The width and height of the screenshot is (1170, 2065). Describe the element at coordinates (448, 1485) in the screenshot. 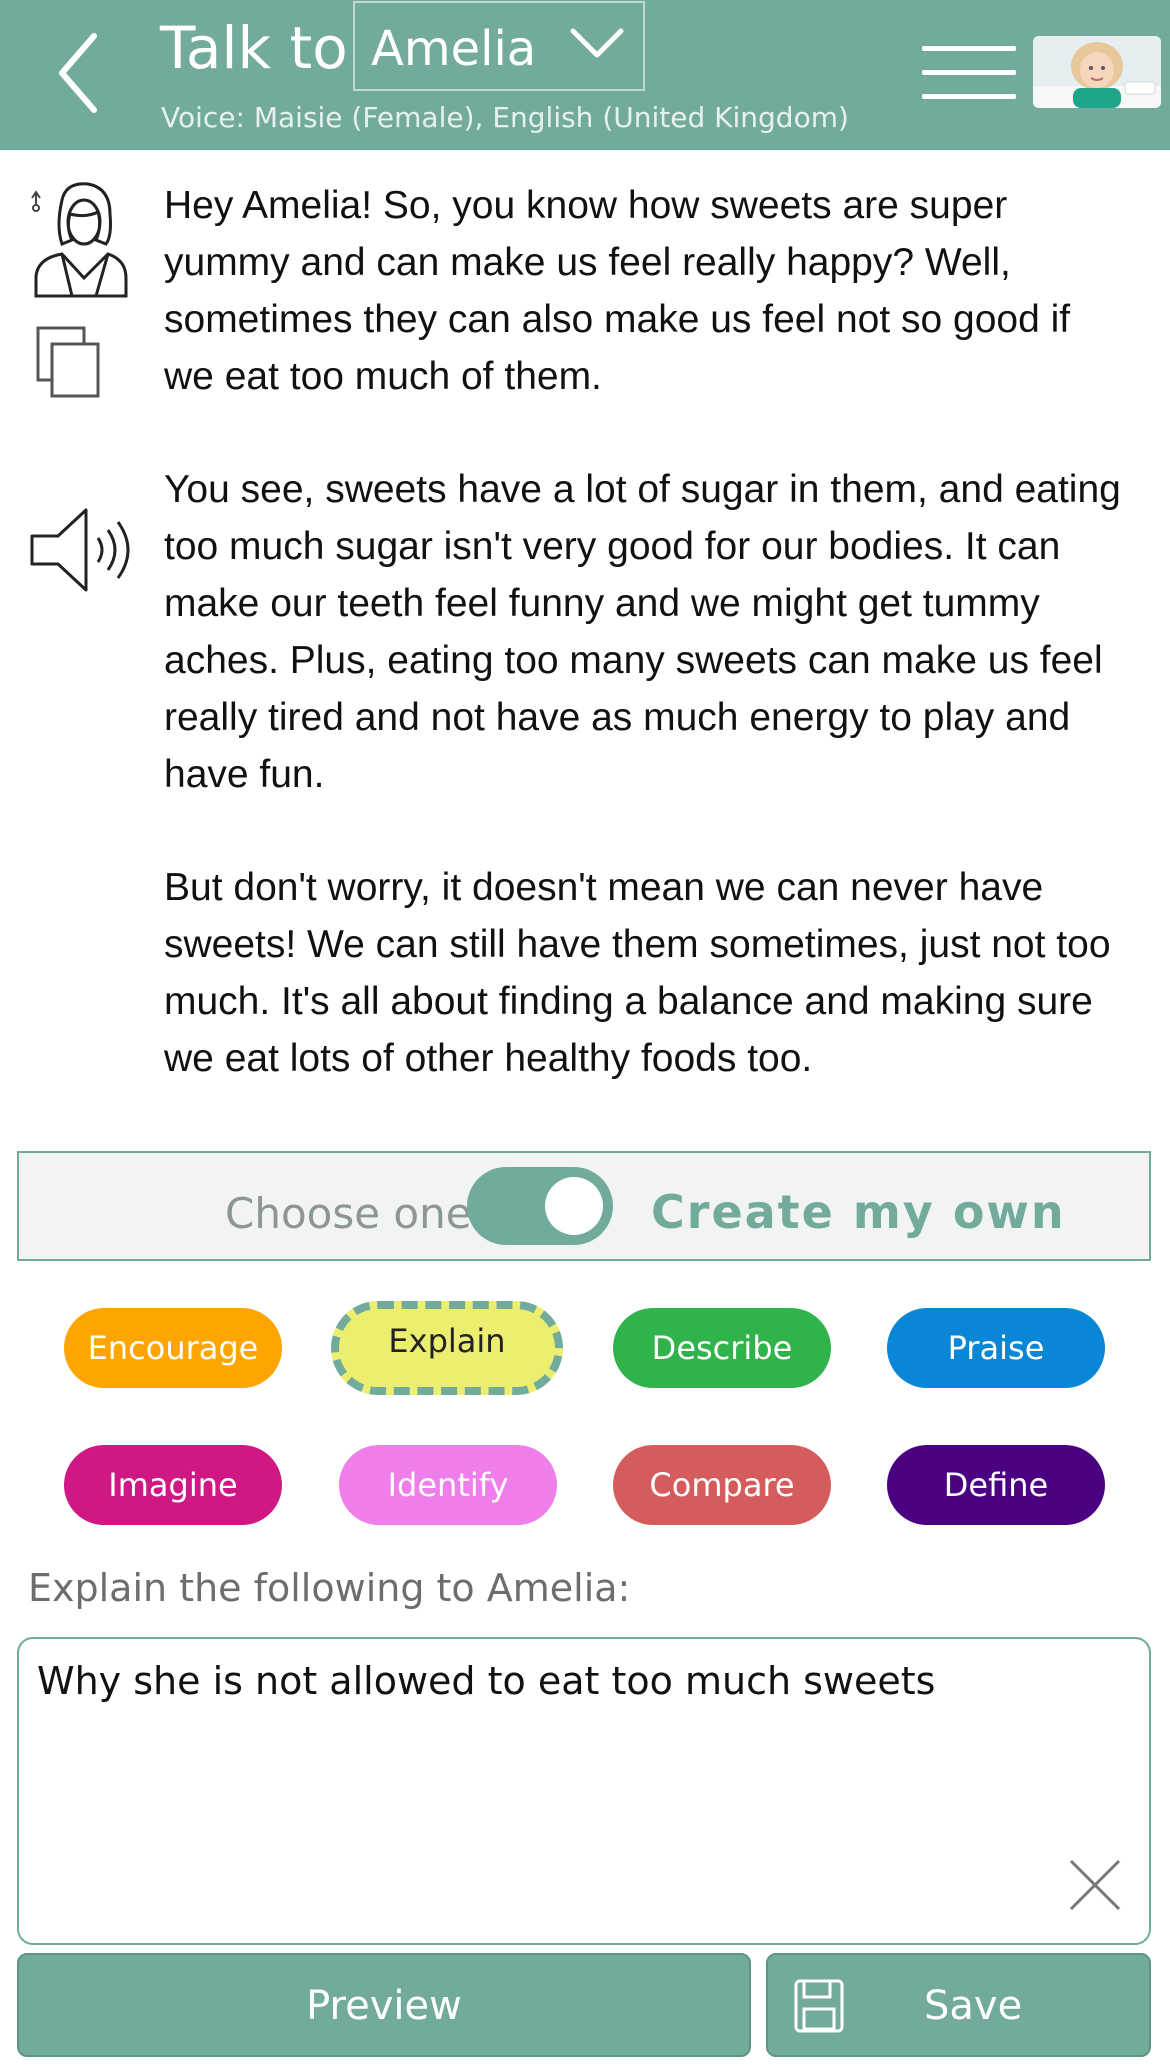

I see `chip-identify: Identify` at that location.